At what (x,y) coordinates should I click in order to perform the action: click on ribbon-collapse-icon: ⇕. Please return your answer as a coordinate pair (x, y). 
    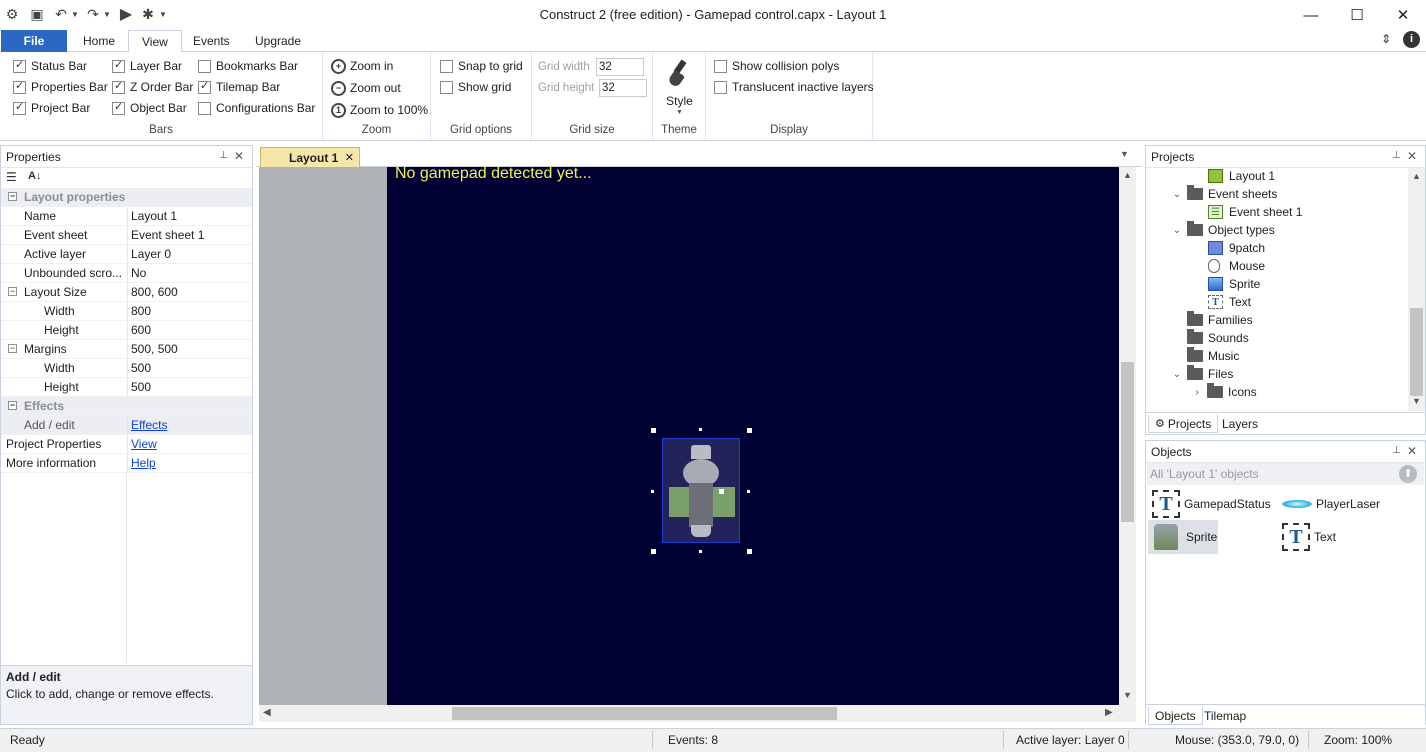
    Looking at the image, I should click on (1386, 39).